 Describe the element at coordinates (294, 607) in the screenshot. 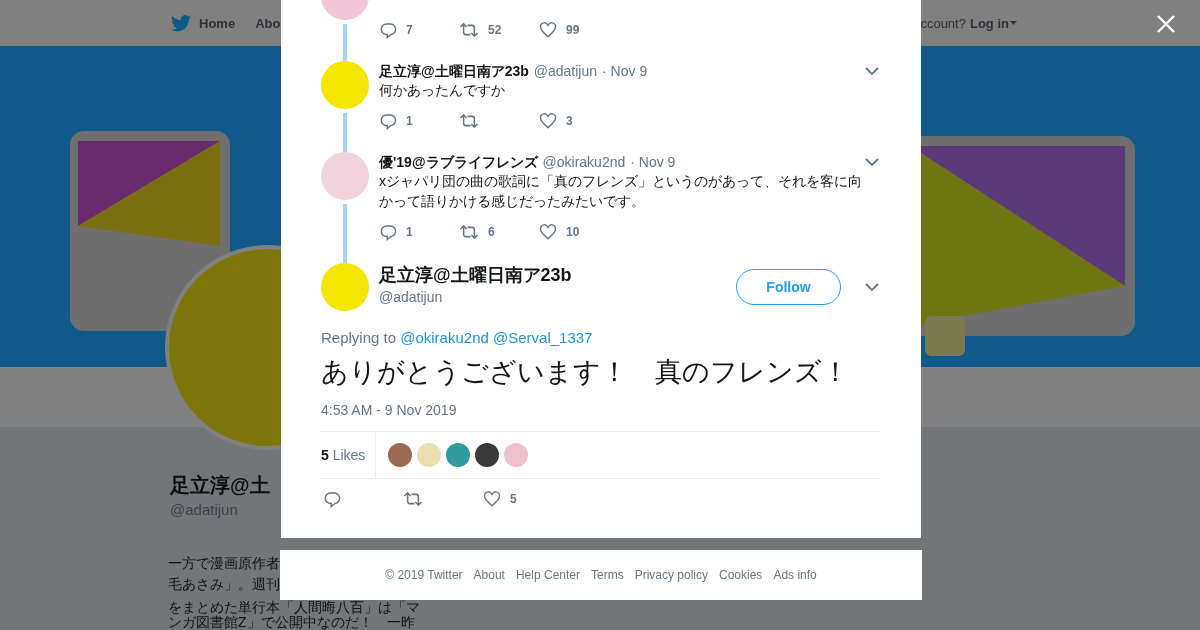

I see `bio-line: をまとめた単行本「人間晦八百」は「マ` at that location.